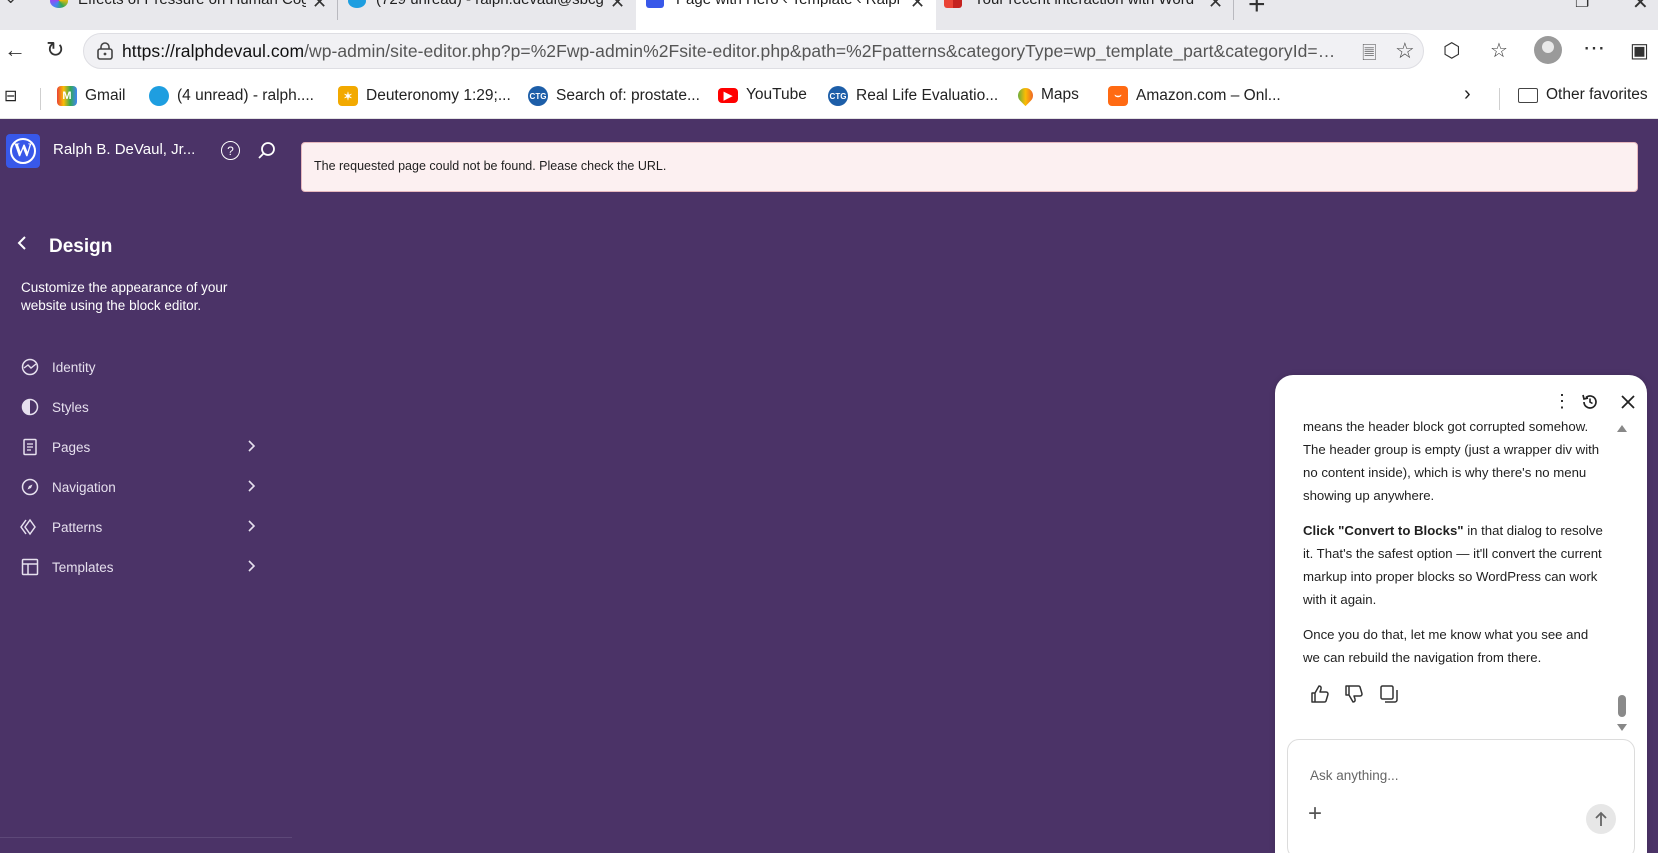 The width and height of the screenshot is (1658, 853). Describe the element at coordinates (30, 567) in the screenshot. I see `layout-icon` at that location.